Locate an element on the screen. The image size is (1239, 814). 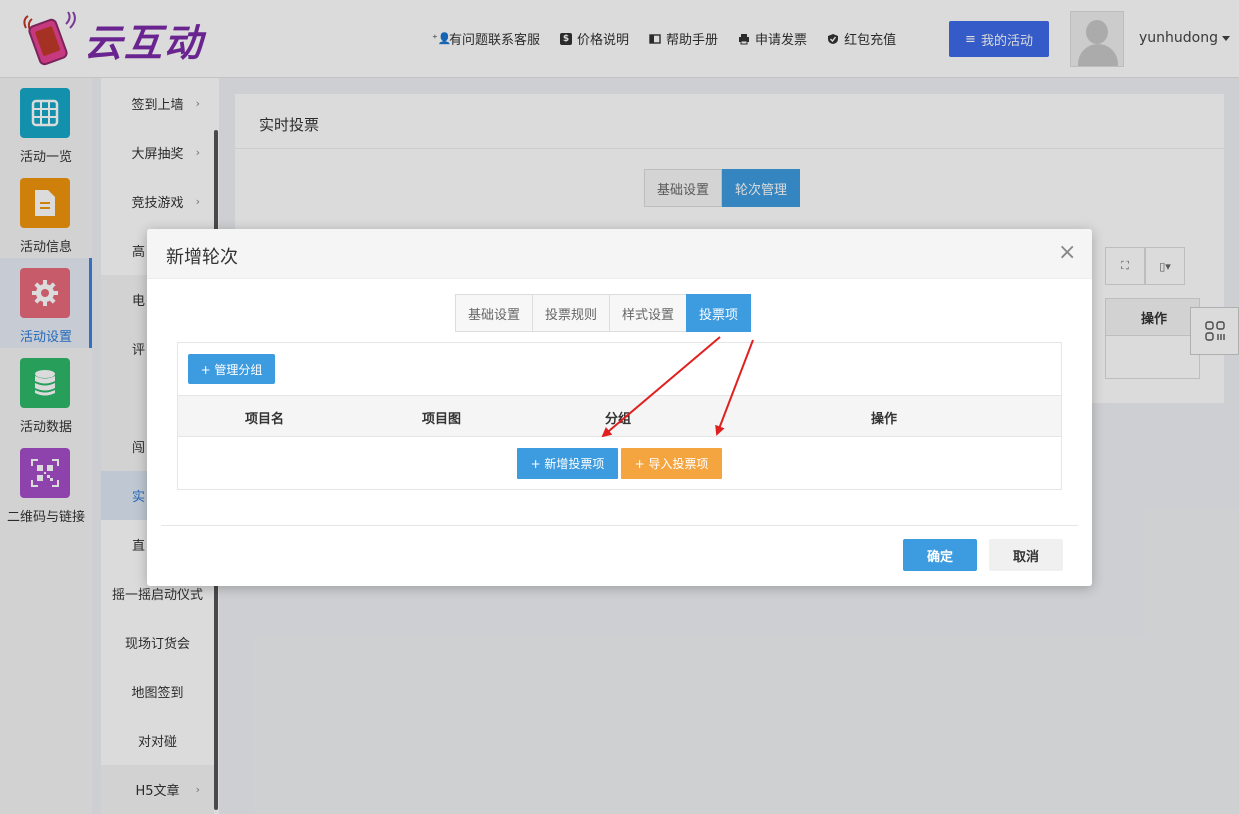
tab-vote-rules: 投票规则 is located at coordinates (571, 313).